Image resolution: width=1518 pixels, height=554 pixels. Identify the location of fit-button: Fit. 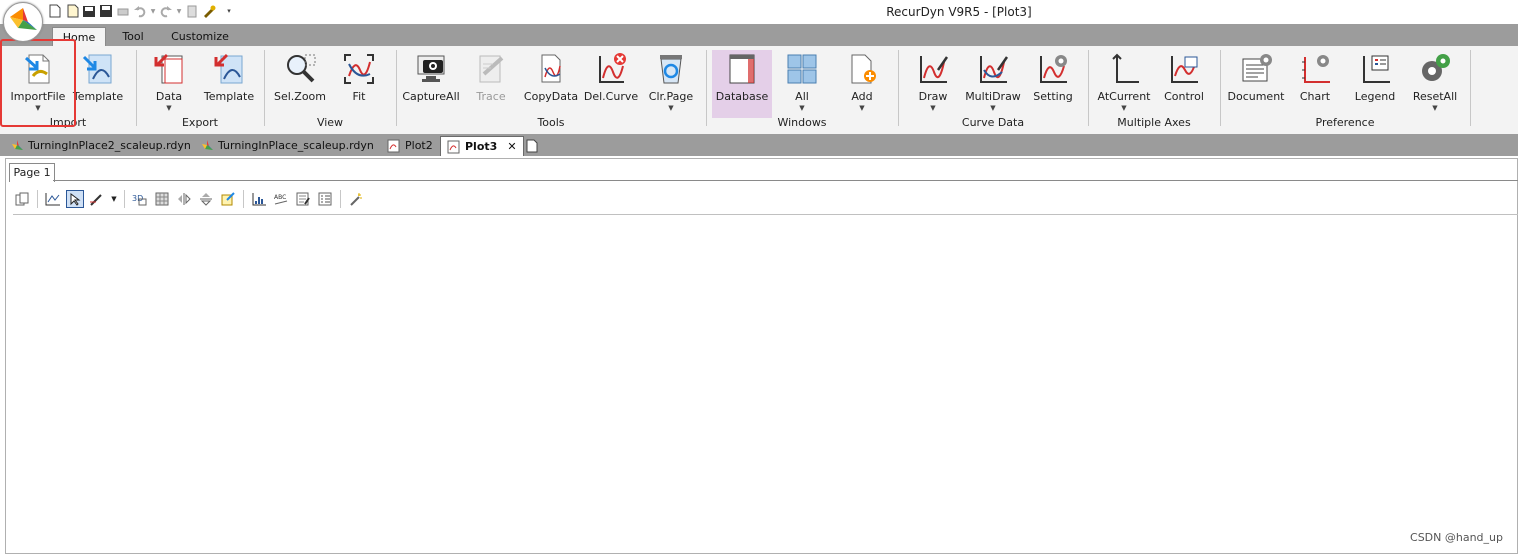
(359, 84).